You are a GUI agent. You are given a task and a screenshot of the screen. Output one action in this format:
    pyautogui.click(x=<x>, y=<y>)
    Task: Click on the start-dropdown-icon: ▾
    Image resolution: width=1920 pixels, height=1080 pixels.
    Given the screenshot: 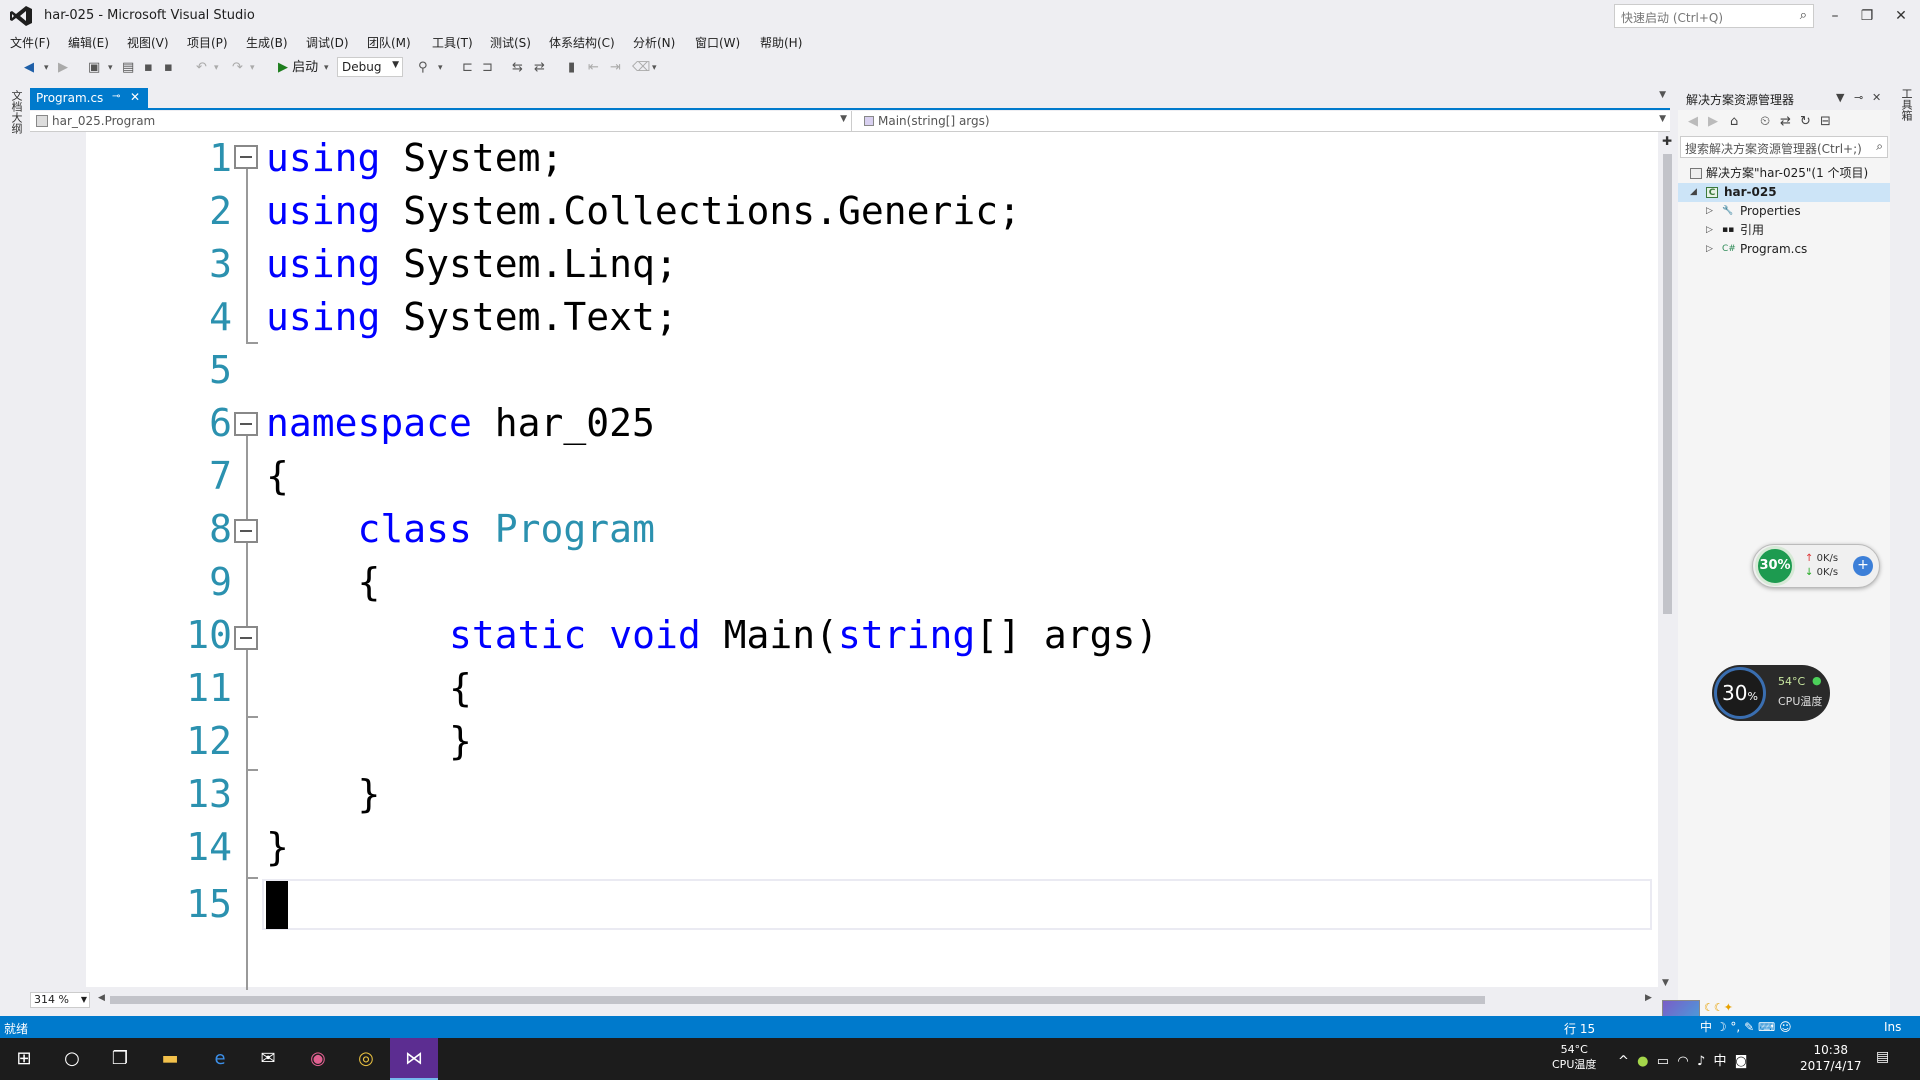 What is the action you would take?
    pyautogui.click(x=326, y=68)
    